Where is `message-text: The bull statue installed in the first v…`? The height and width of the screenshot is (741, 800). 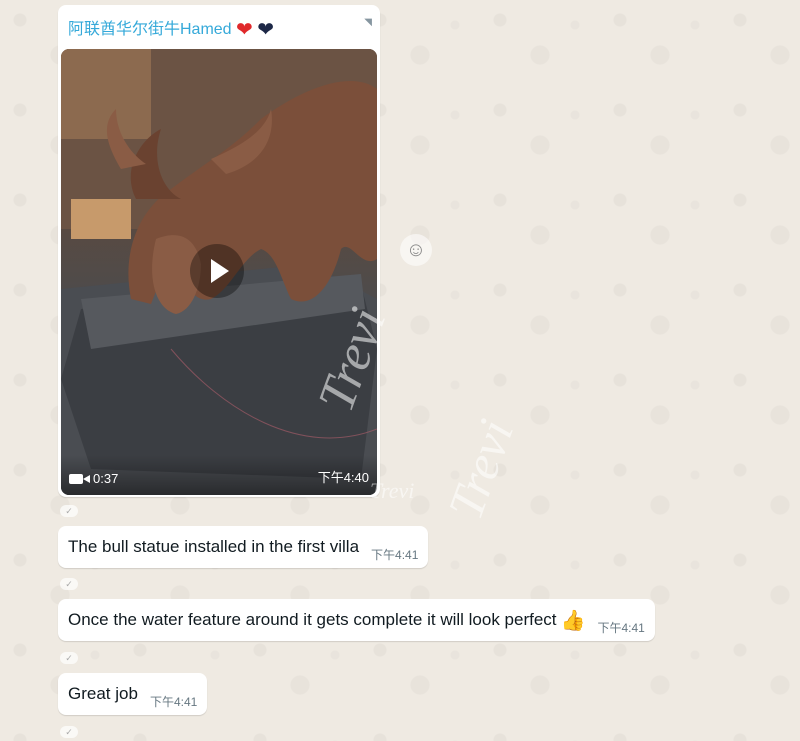
message-text: The bull statue installed in the first v… is located at coordinates (213, 547).